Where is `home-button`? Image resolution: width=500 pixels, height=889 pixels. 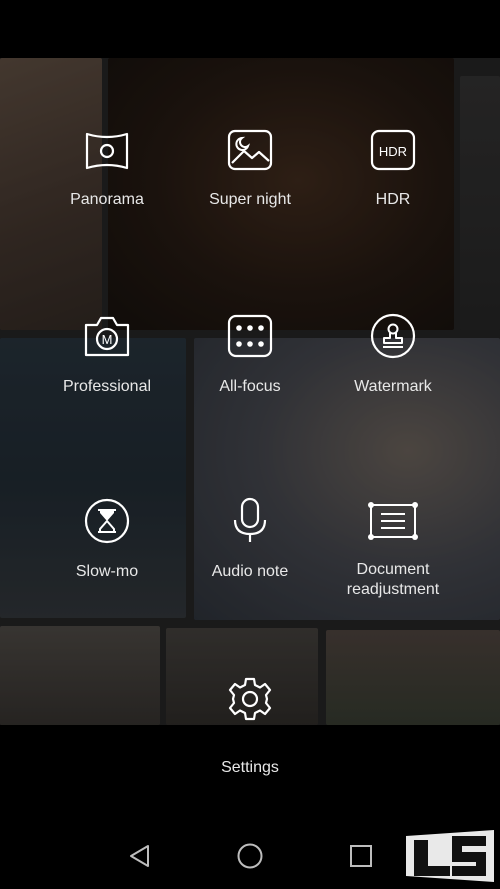 home-button is located at coordinates (250, 856).